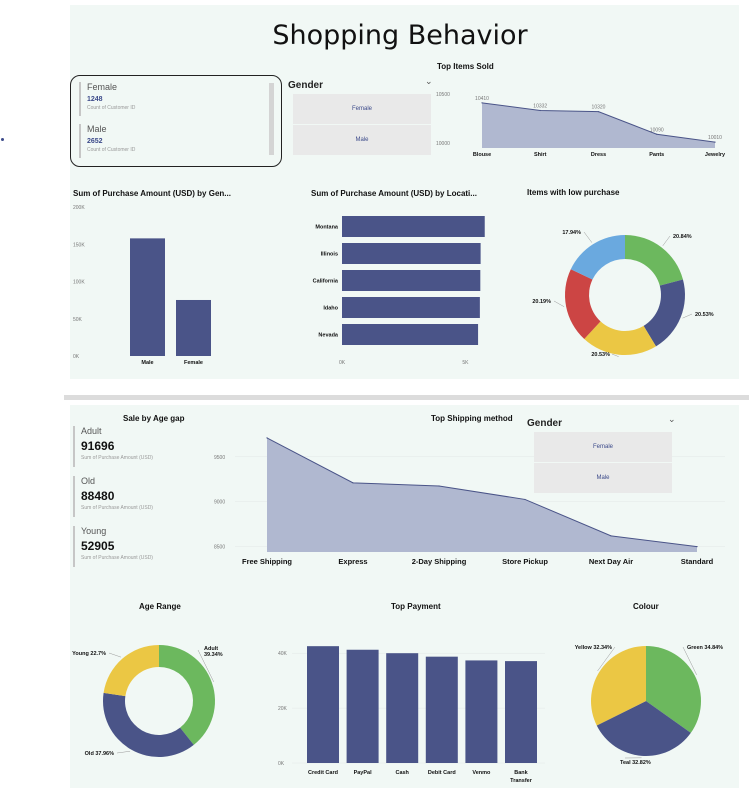  Describe the element at coordinates (330, 309) in the screenshot. I see `y-tick-label: Idaho` at that location.